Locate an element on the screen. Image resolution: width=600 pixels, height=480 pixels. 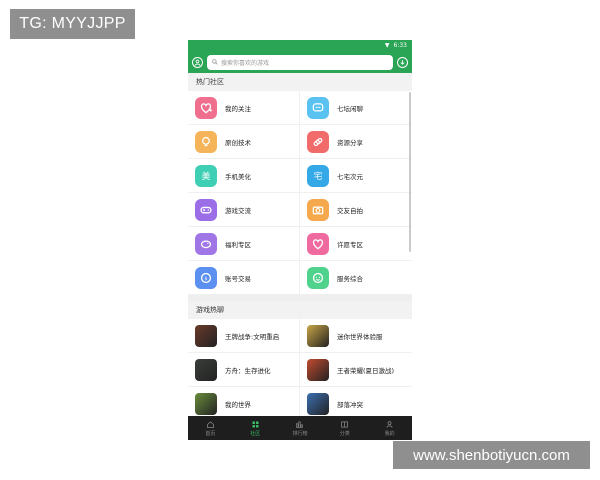
top-bar: 搜索你喜欢的游戏 is located at coordinates (300, 62).